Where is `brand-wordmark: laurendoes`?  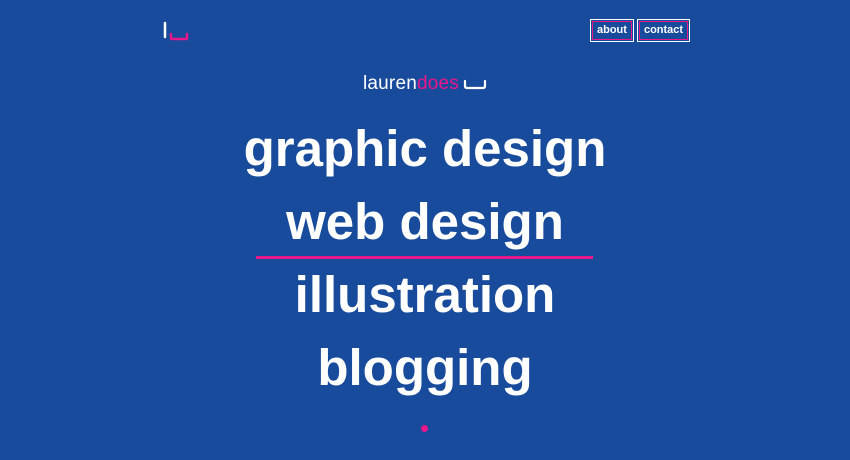
brand-wordmark: laurendoes is located at coordinates (425, 84).